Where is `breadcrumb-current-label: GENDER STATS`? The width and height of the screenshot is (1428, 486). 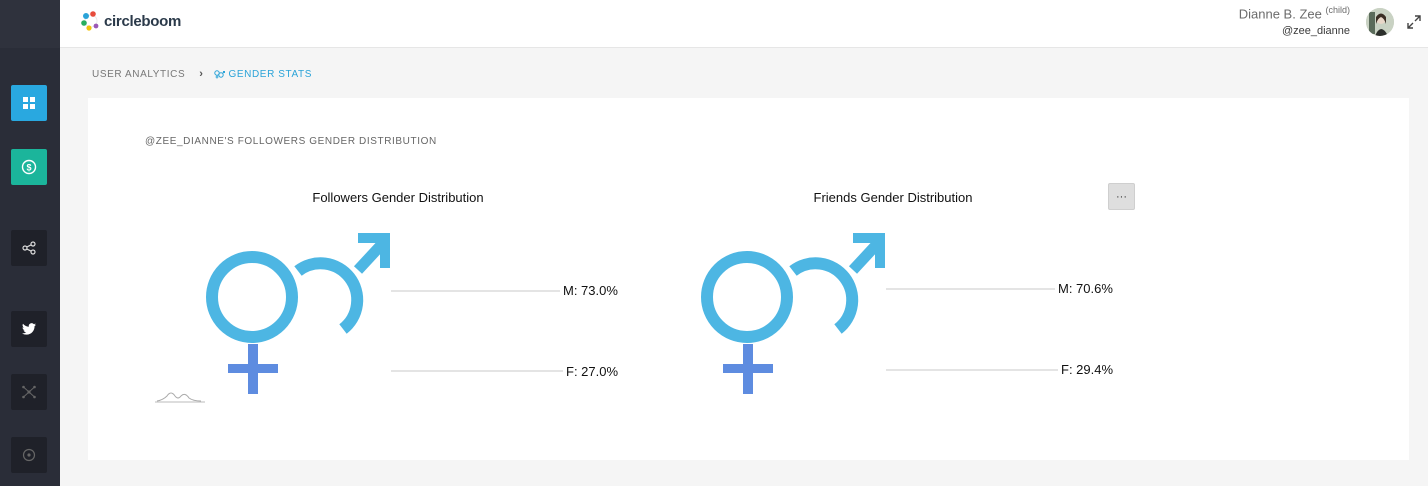 breadcrumb-current-label: GENDER STATS is located at coordinates (270, 74).